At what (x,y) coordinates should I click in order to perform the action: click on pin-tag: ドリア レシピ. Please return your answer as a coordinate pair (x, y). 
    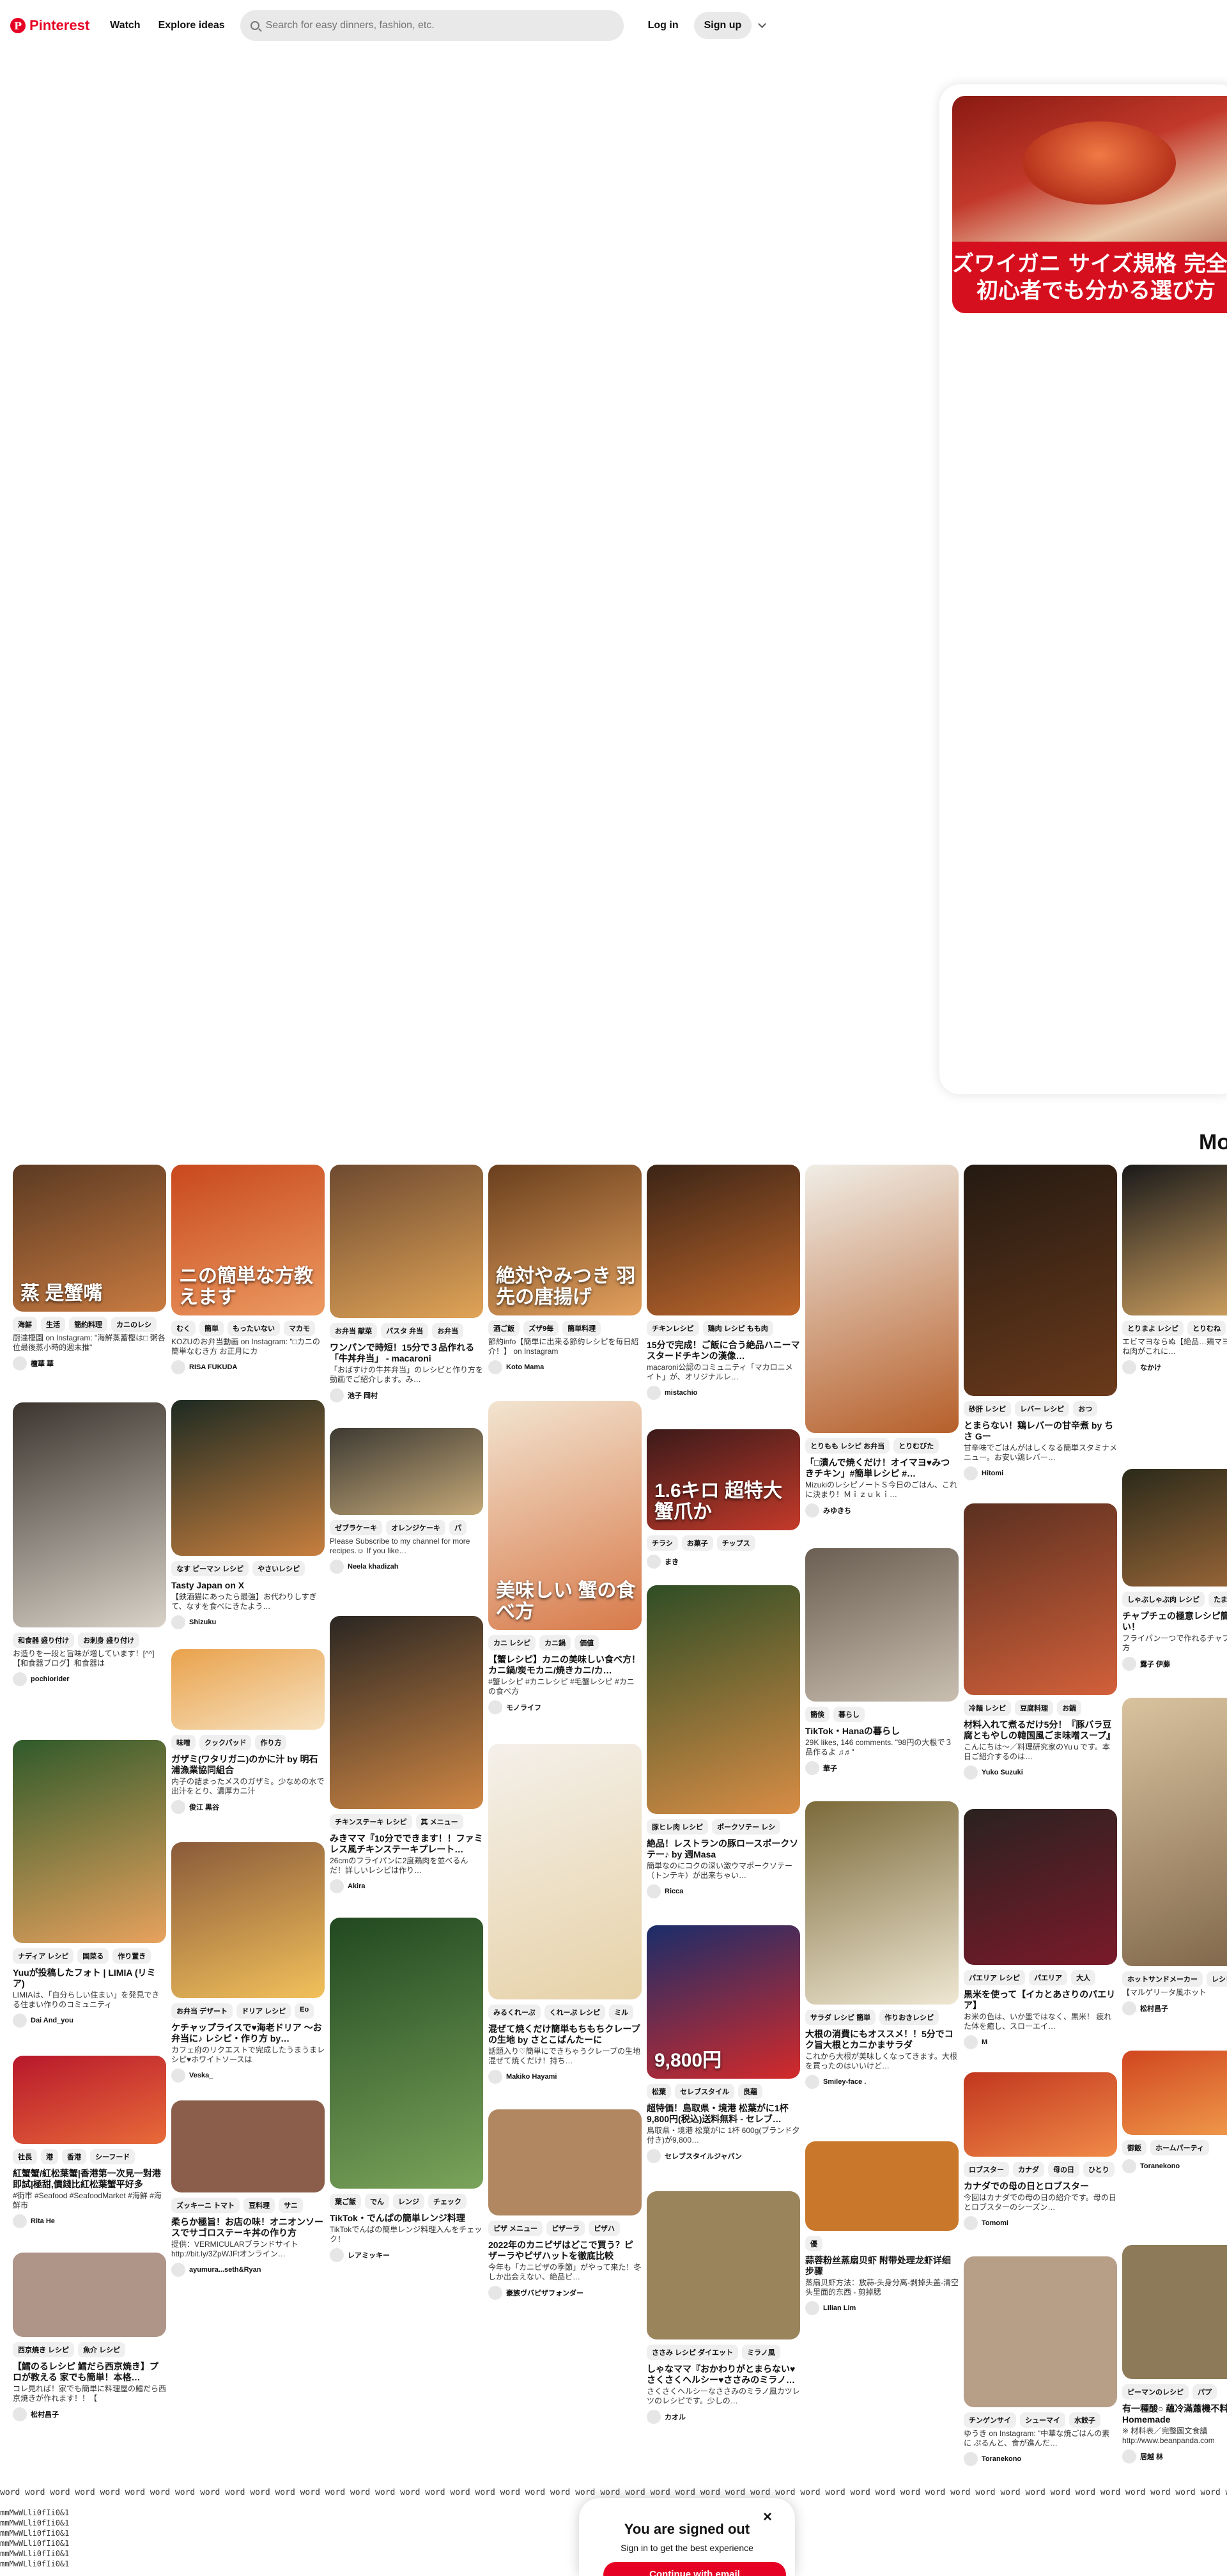
    Looking at the image, I should click on (263, 2011).